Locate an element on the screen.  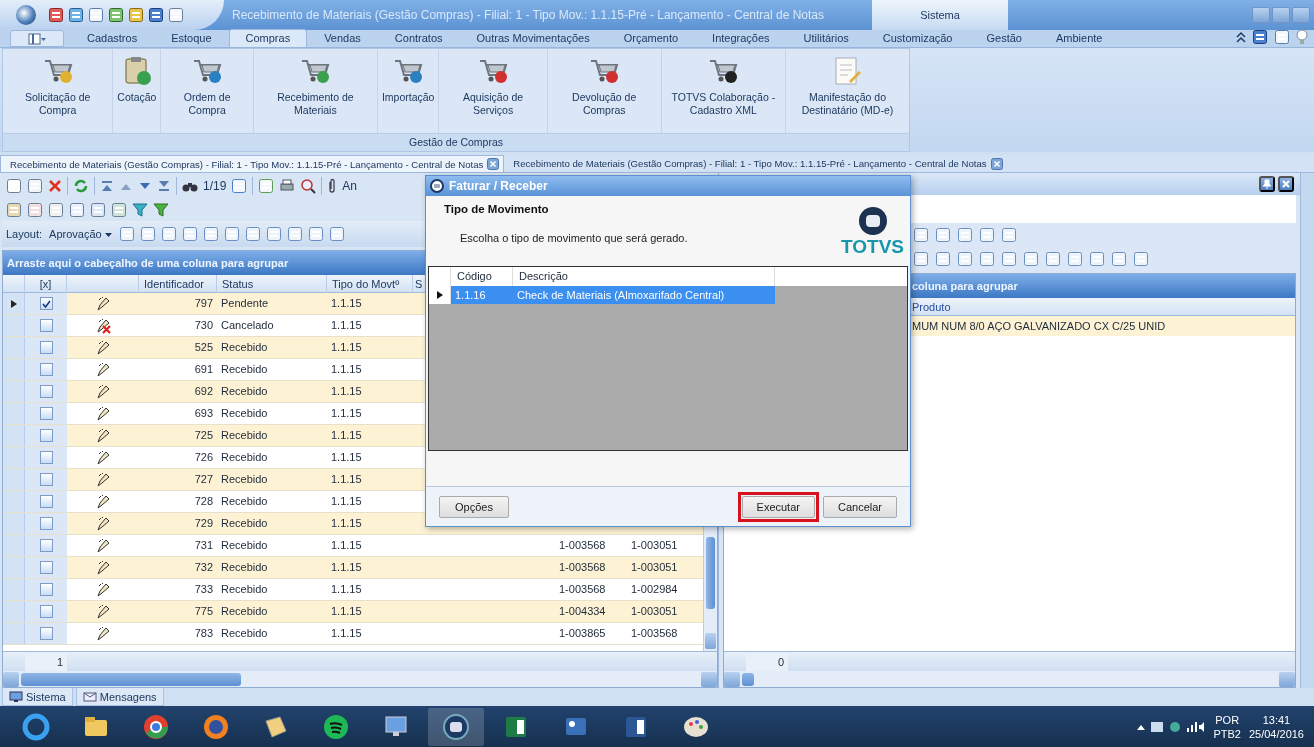
tray-icons is located at coordinates (1170, 726).